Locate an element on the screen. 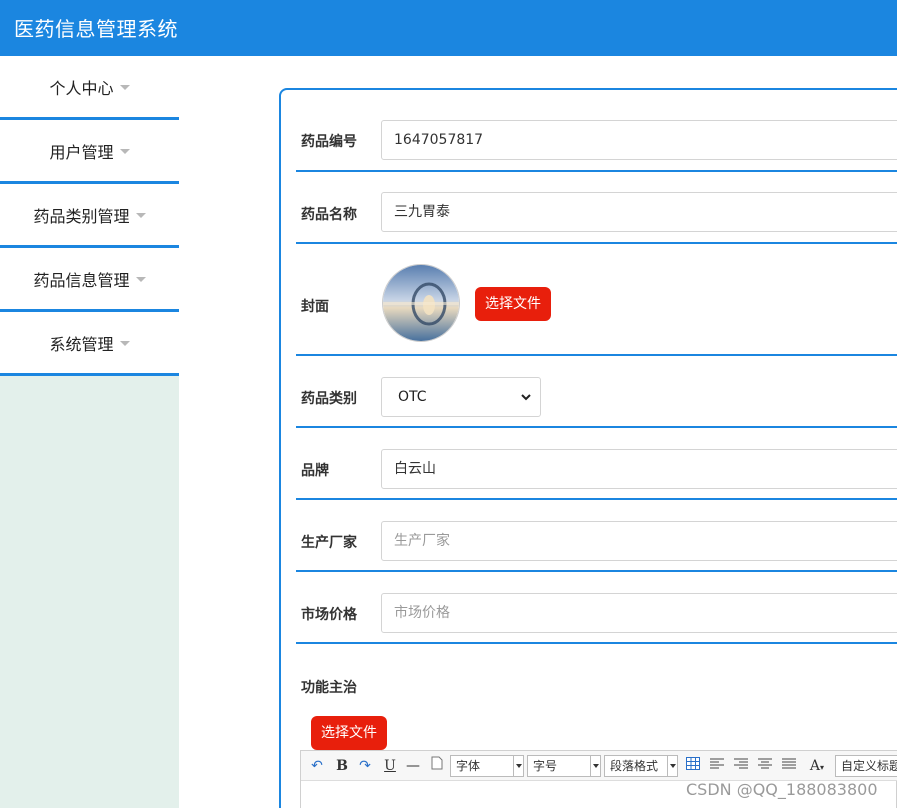  sidebar-item-label: 药品类别管理 is located at coordinates (81, 216).